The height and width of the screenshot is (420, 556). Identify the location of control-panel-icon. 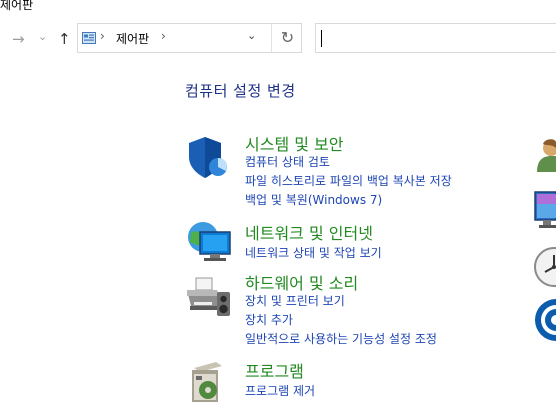
(89, 38).